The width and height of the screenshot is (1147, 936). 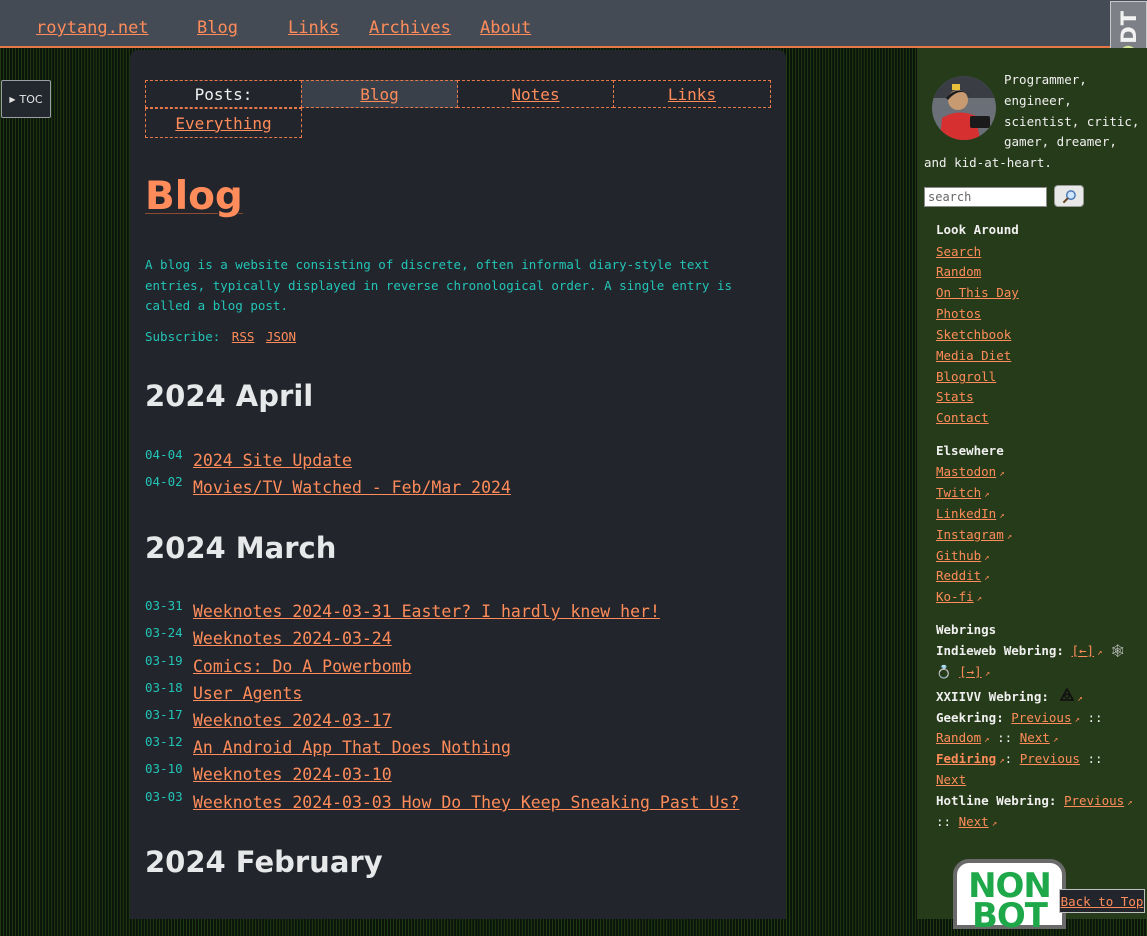 I want to click on badge-line-2: BOT, so click(x=1009, y=916).